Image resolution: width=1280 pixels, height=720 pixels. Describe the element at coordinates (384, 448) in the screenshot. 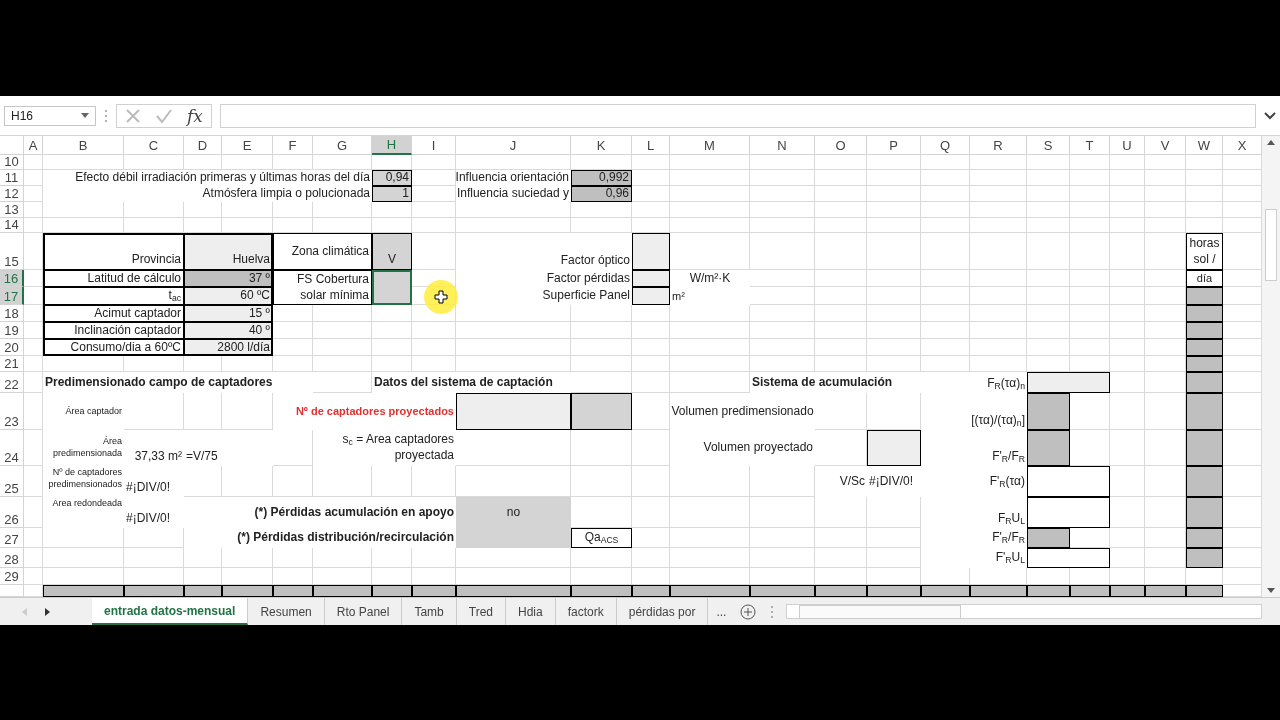

I see `row-label: s$_{c}$ = Area captadores proyectada` at that location.